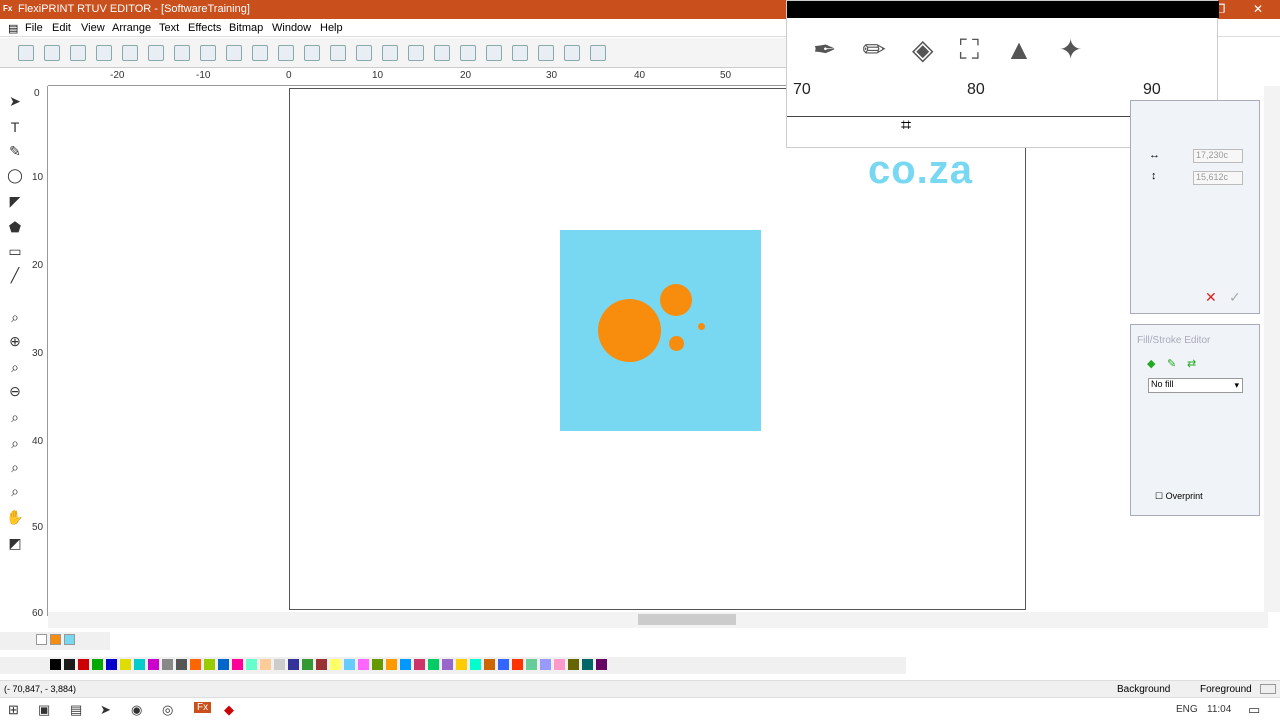 This screenshot has width=1280, height=720. Describe the element at coordinates (15, 127) in the screenshot. I see `text-tool-icon: T` at that location.